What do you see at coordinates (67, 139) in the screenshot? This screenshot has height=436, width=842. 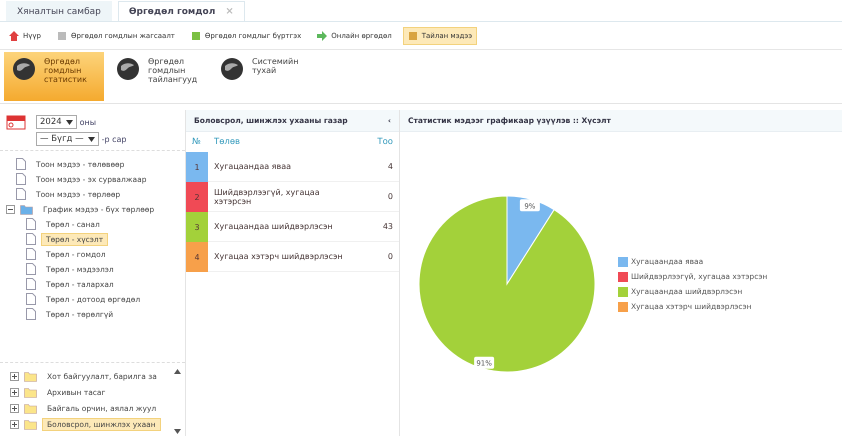 I see `month-select: — Бүгд —` at bounding box center [67, 139].